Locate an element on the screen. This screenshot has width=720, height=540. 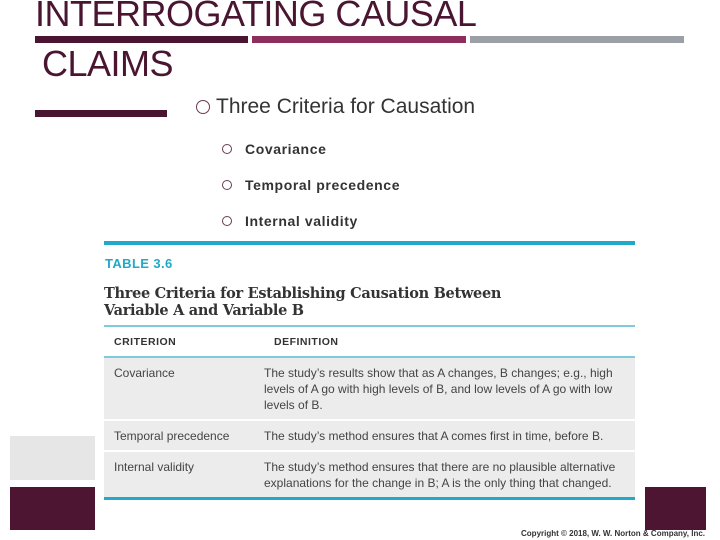
accent-bar is located at coordinates (101, 113).